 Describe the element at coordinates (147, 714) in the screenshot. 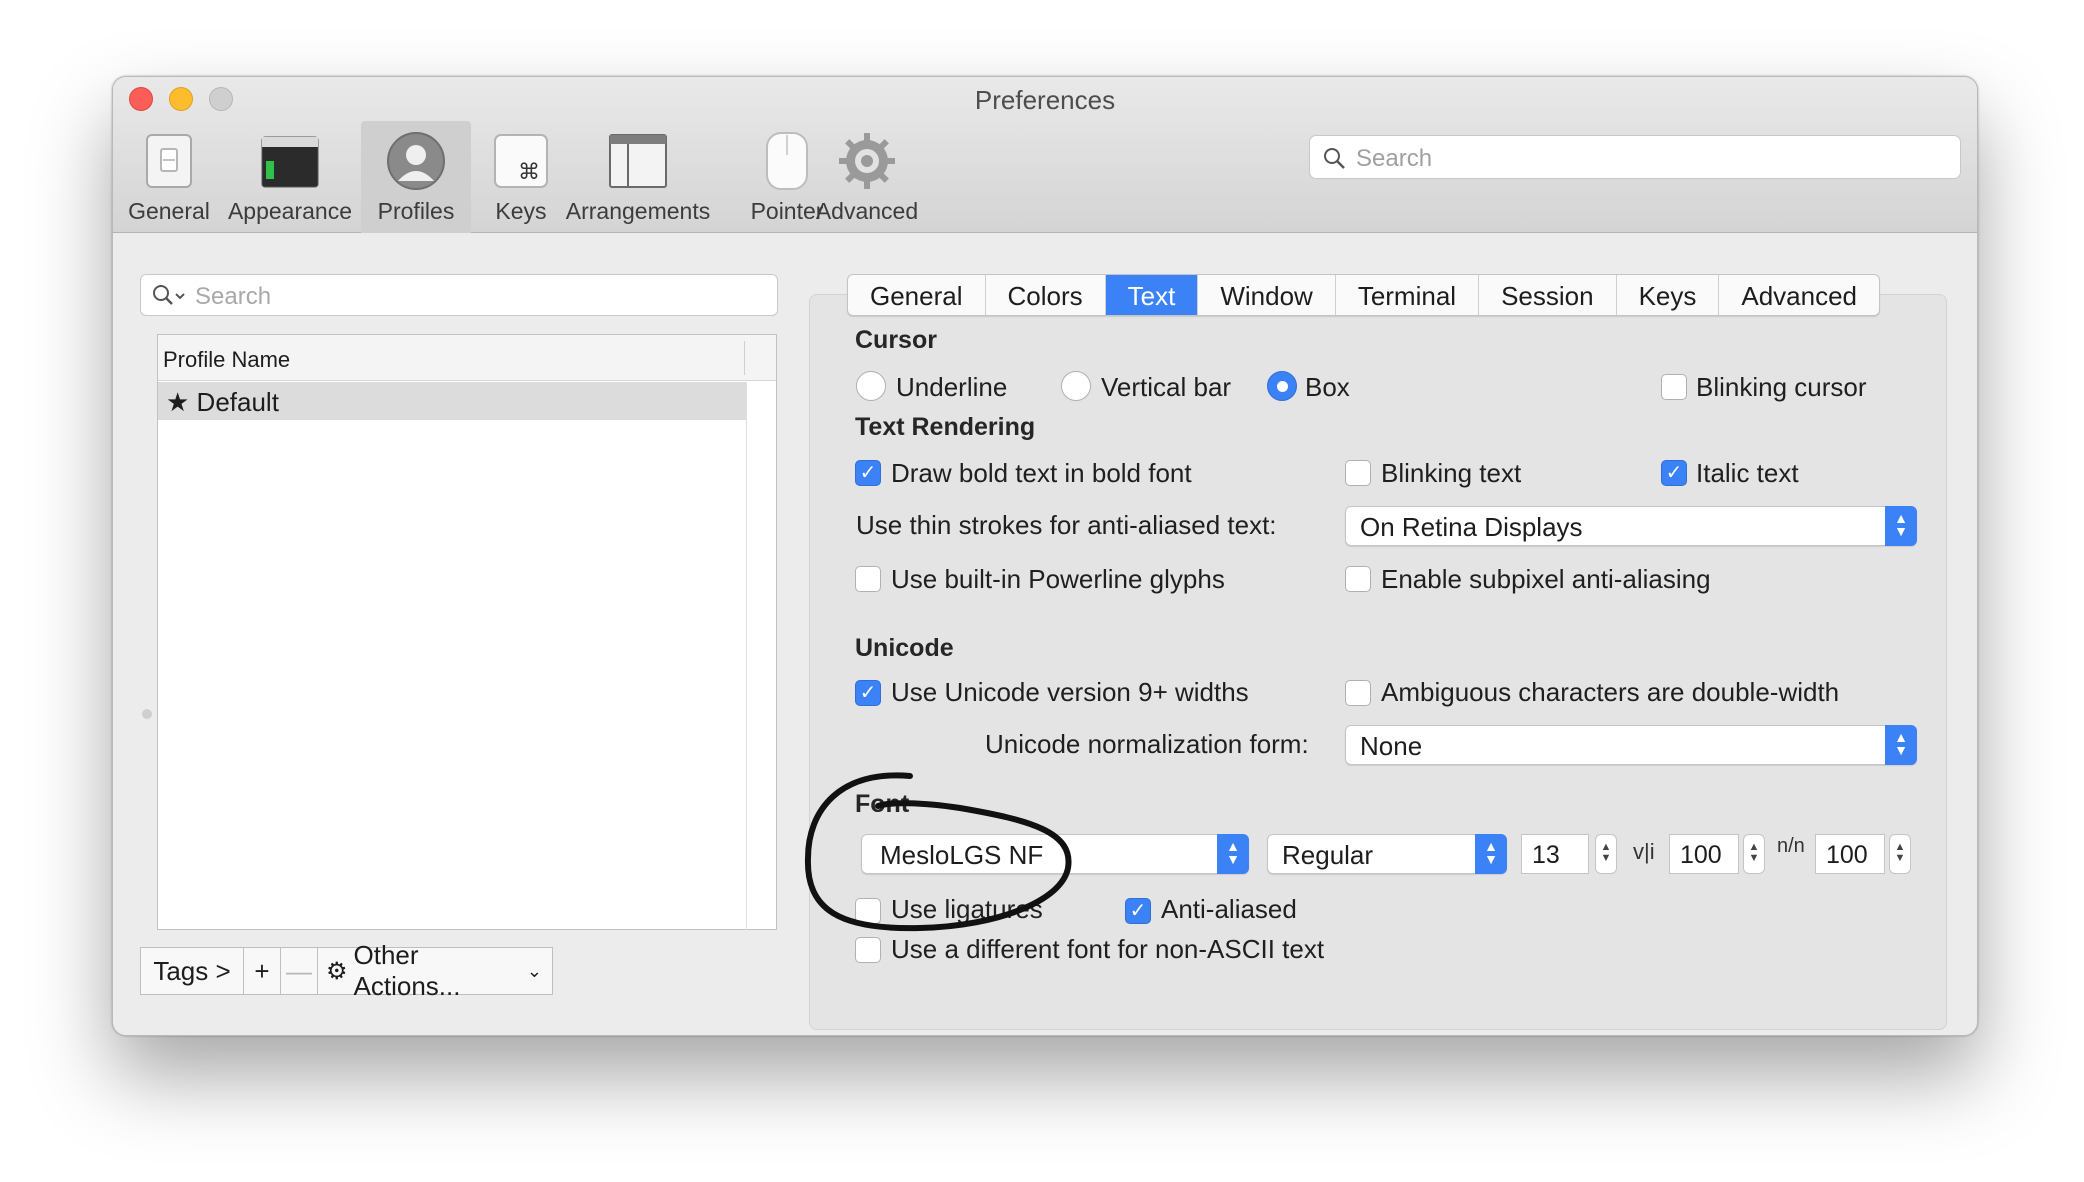

I see `split-view-handle` at that location.